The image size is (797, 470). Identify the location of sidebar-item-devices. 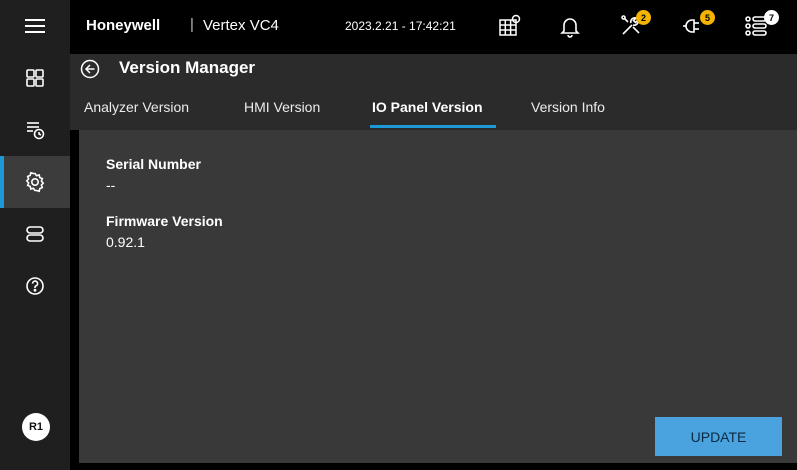
(35, 234).